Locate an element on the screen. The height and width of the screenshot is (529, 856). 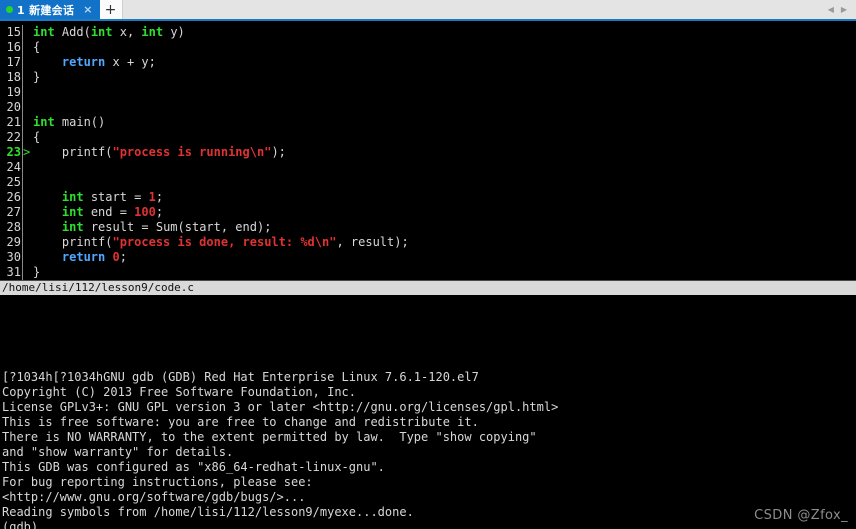
code-token: 100 is located at coordinates (145, 212).